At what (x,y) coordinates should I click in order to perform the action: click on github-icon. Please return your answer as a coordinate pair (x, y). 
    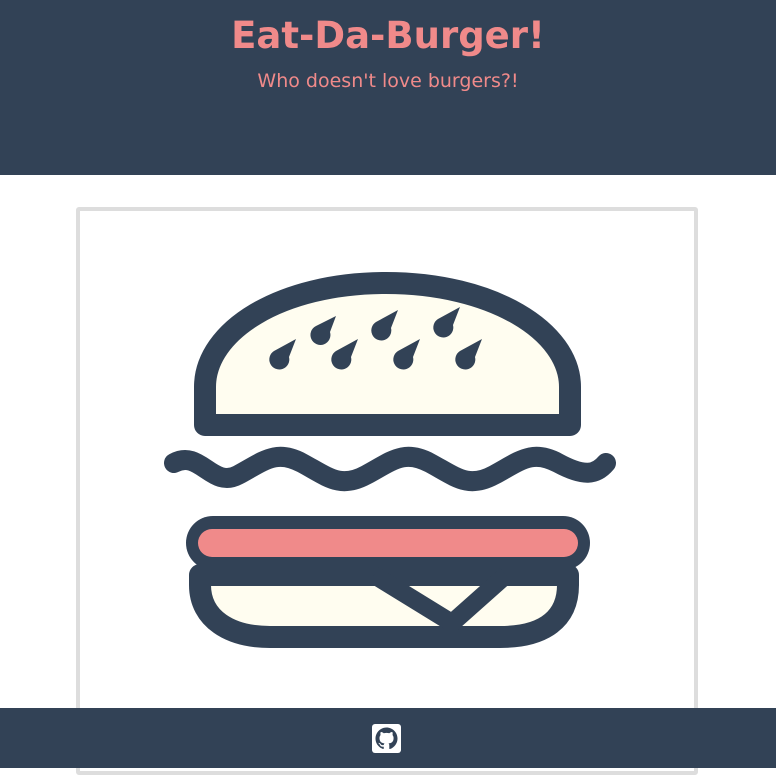
    Looking at the image, I should click on (386, 738).